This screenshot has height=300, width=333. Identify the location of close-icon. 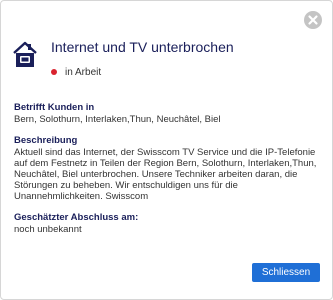
(313, 20).